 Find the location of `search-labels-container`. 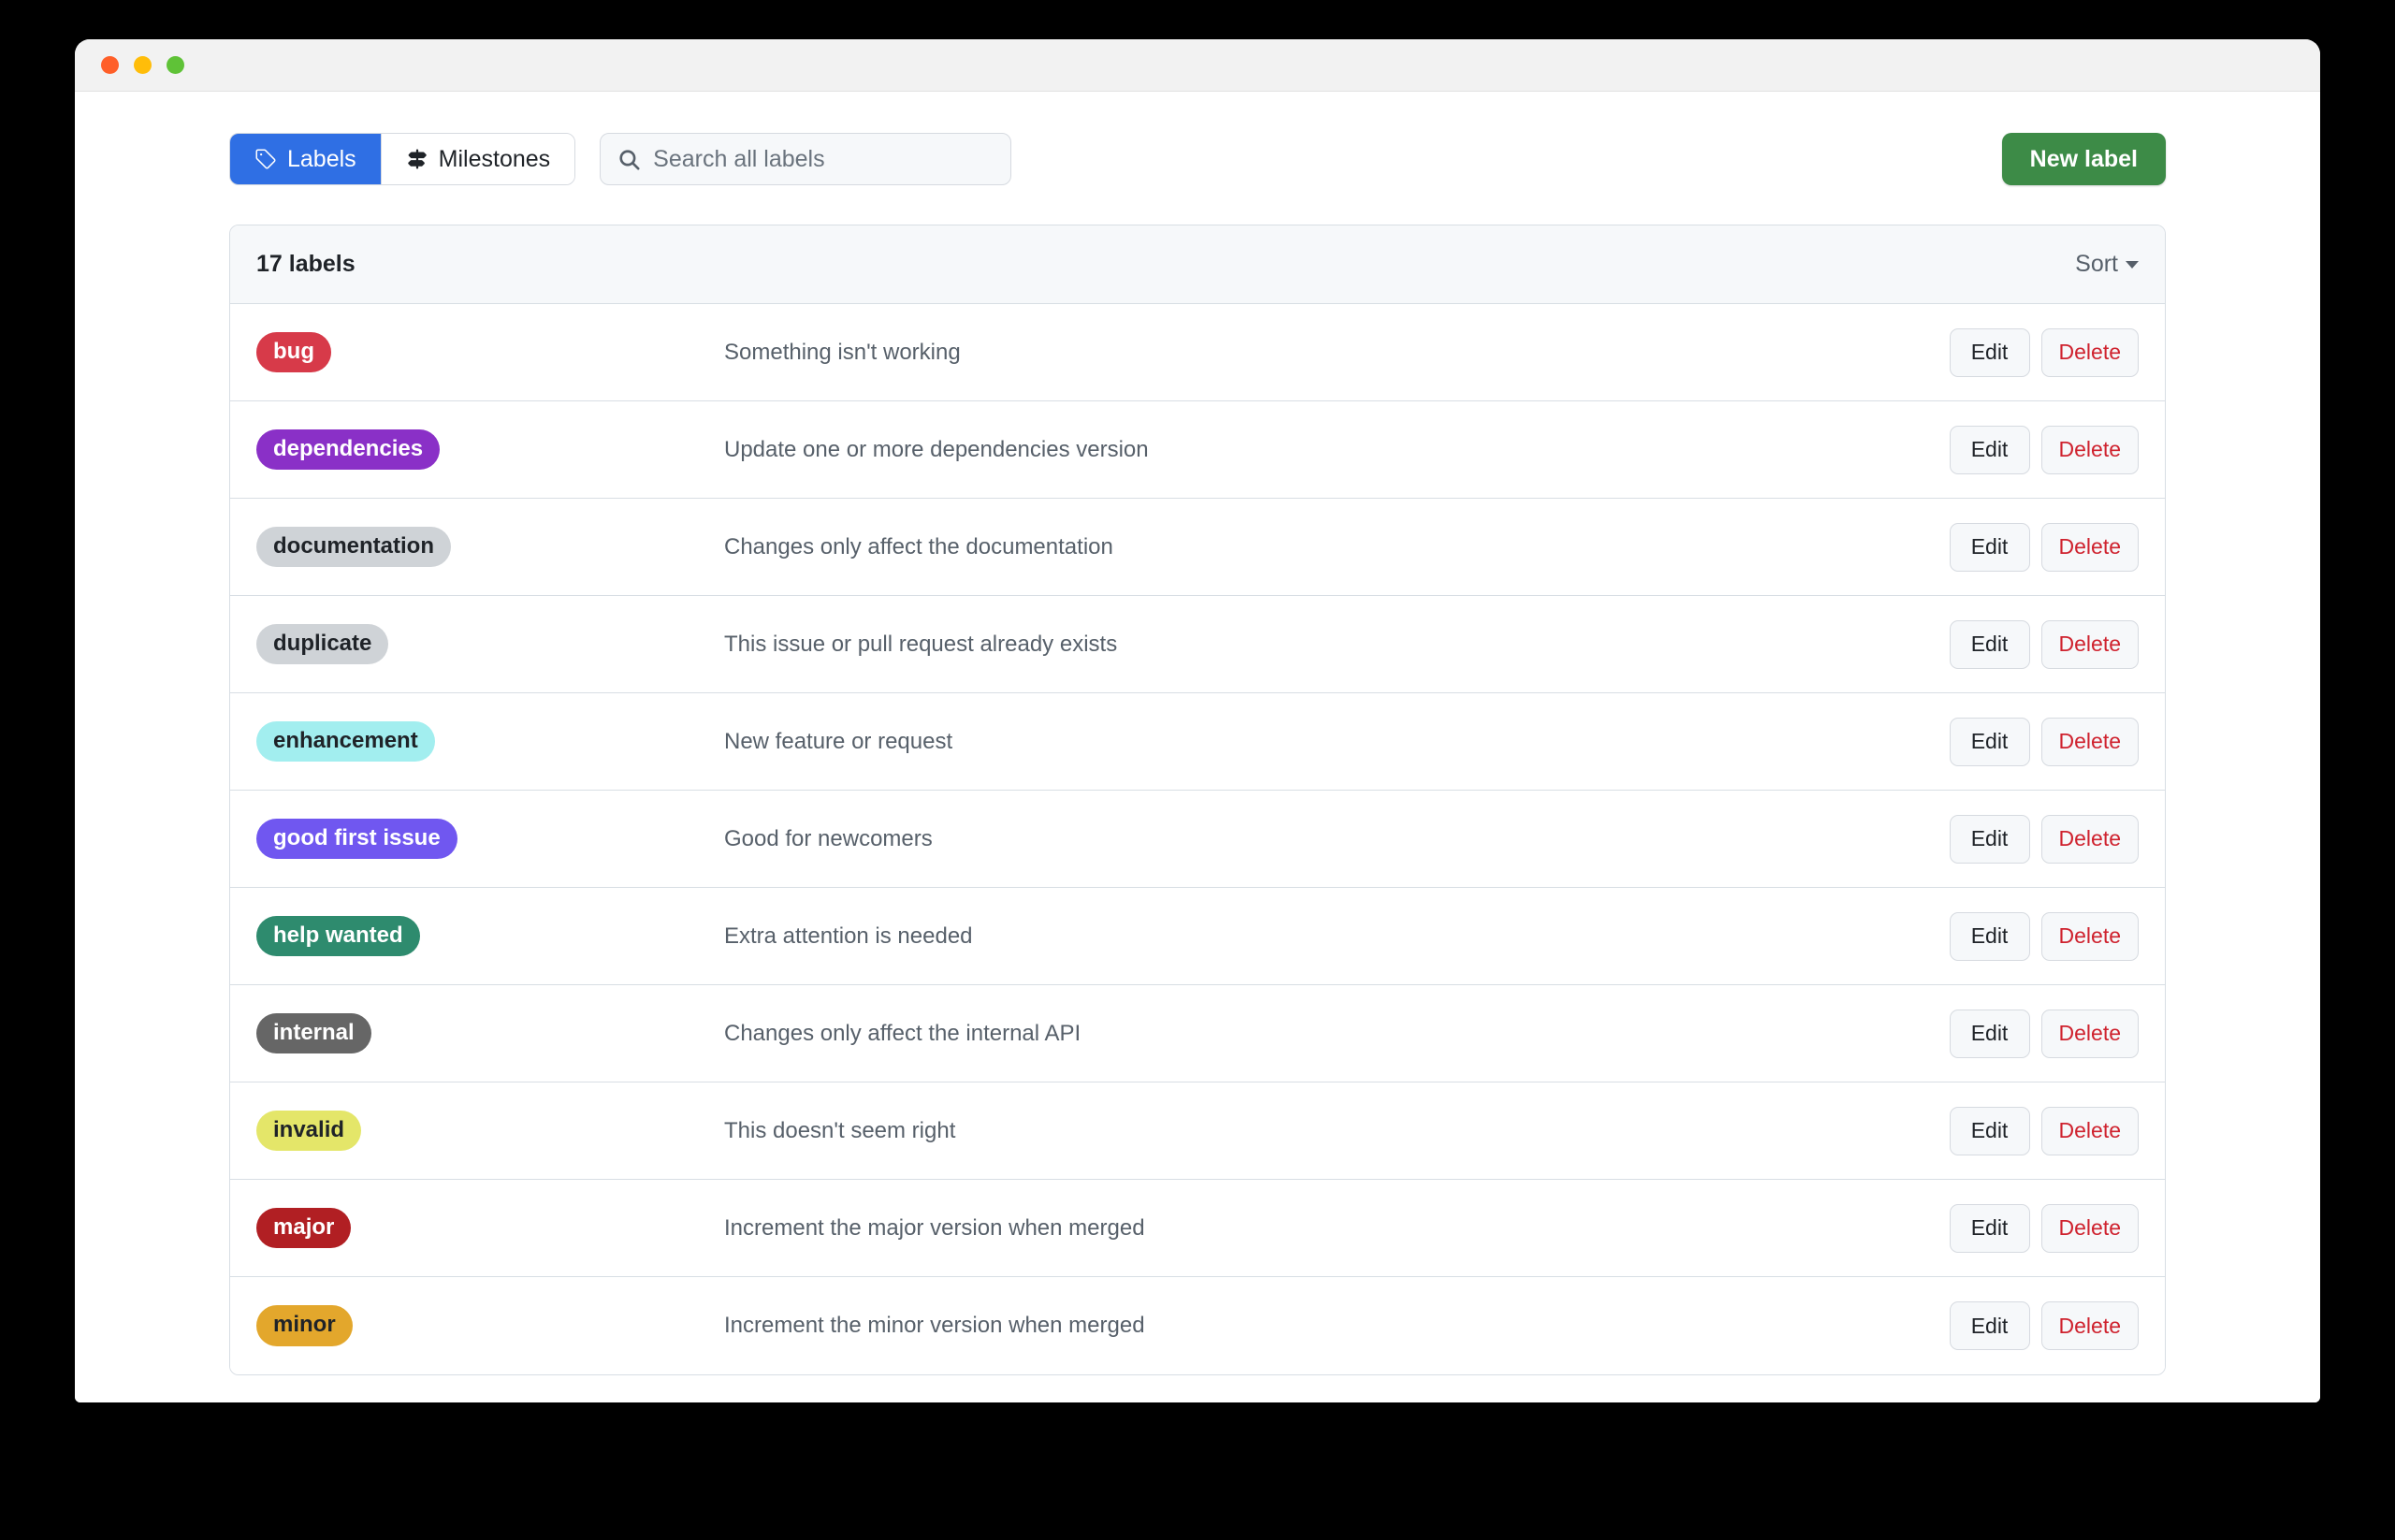

search-labels-container is located at coordinates (806, 159).